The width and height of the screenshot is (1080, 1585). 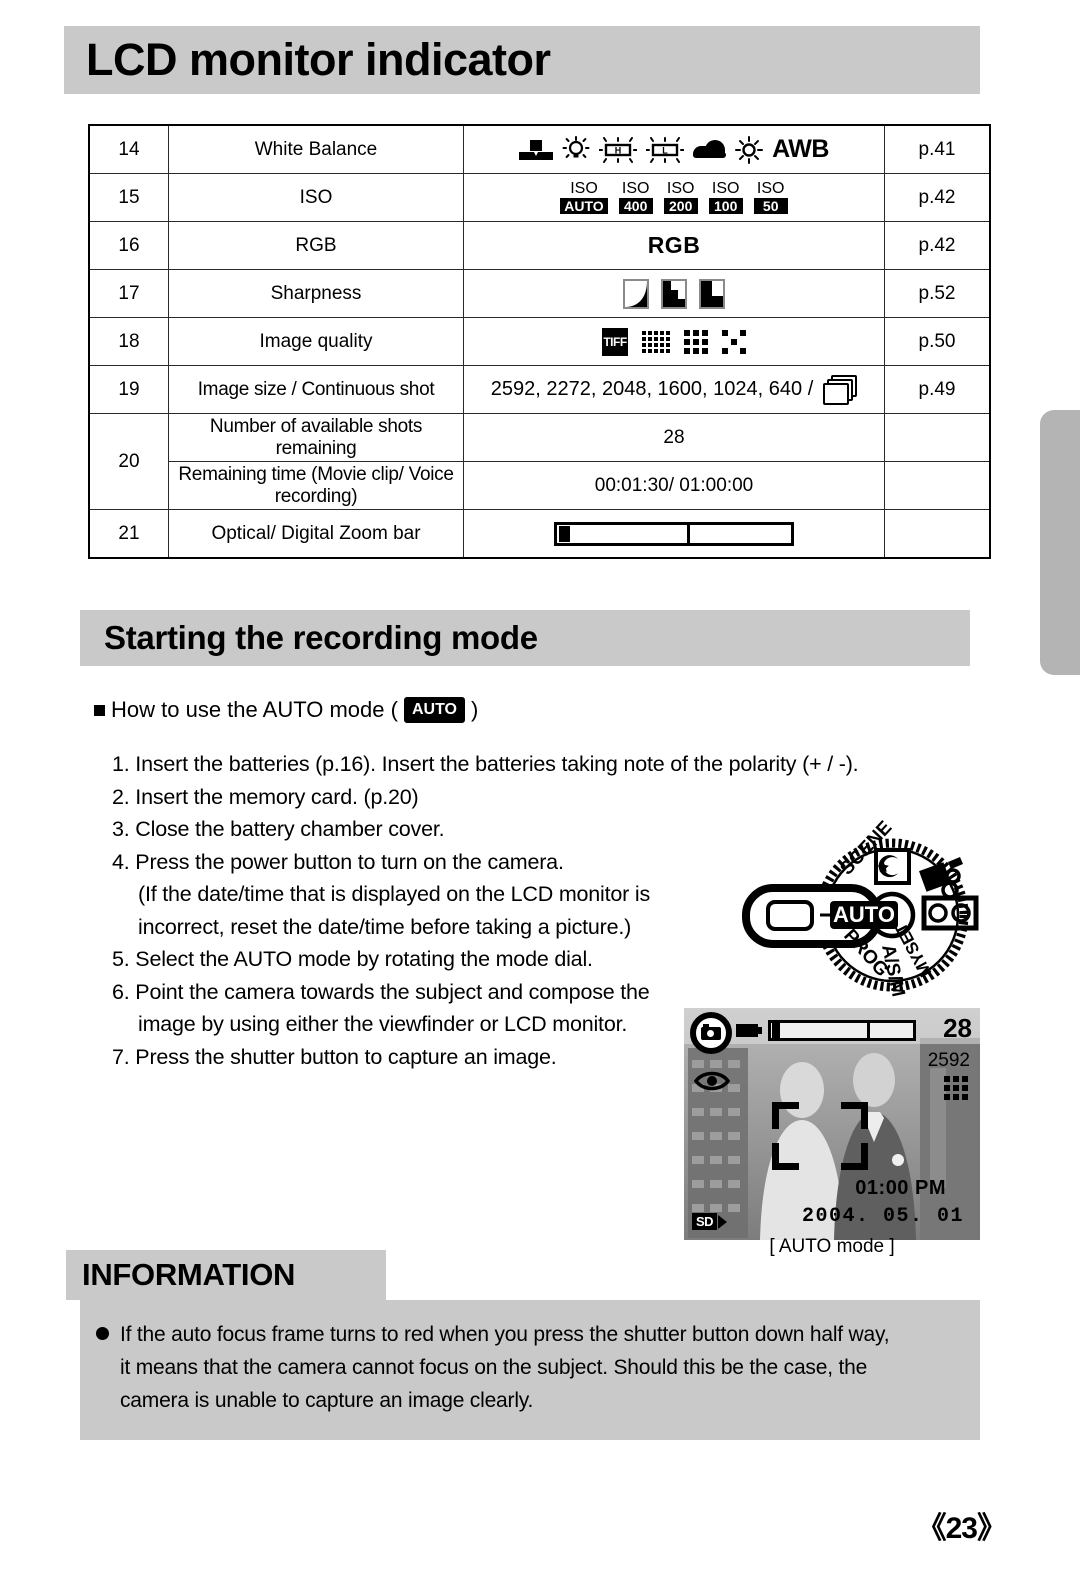 What do you see at coordinates (956, 1088) in the screenshot?
I see `osd-image-quality-icon` at bounding box center [956, 1088].